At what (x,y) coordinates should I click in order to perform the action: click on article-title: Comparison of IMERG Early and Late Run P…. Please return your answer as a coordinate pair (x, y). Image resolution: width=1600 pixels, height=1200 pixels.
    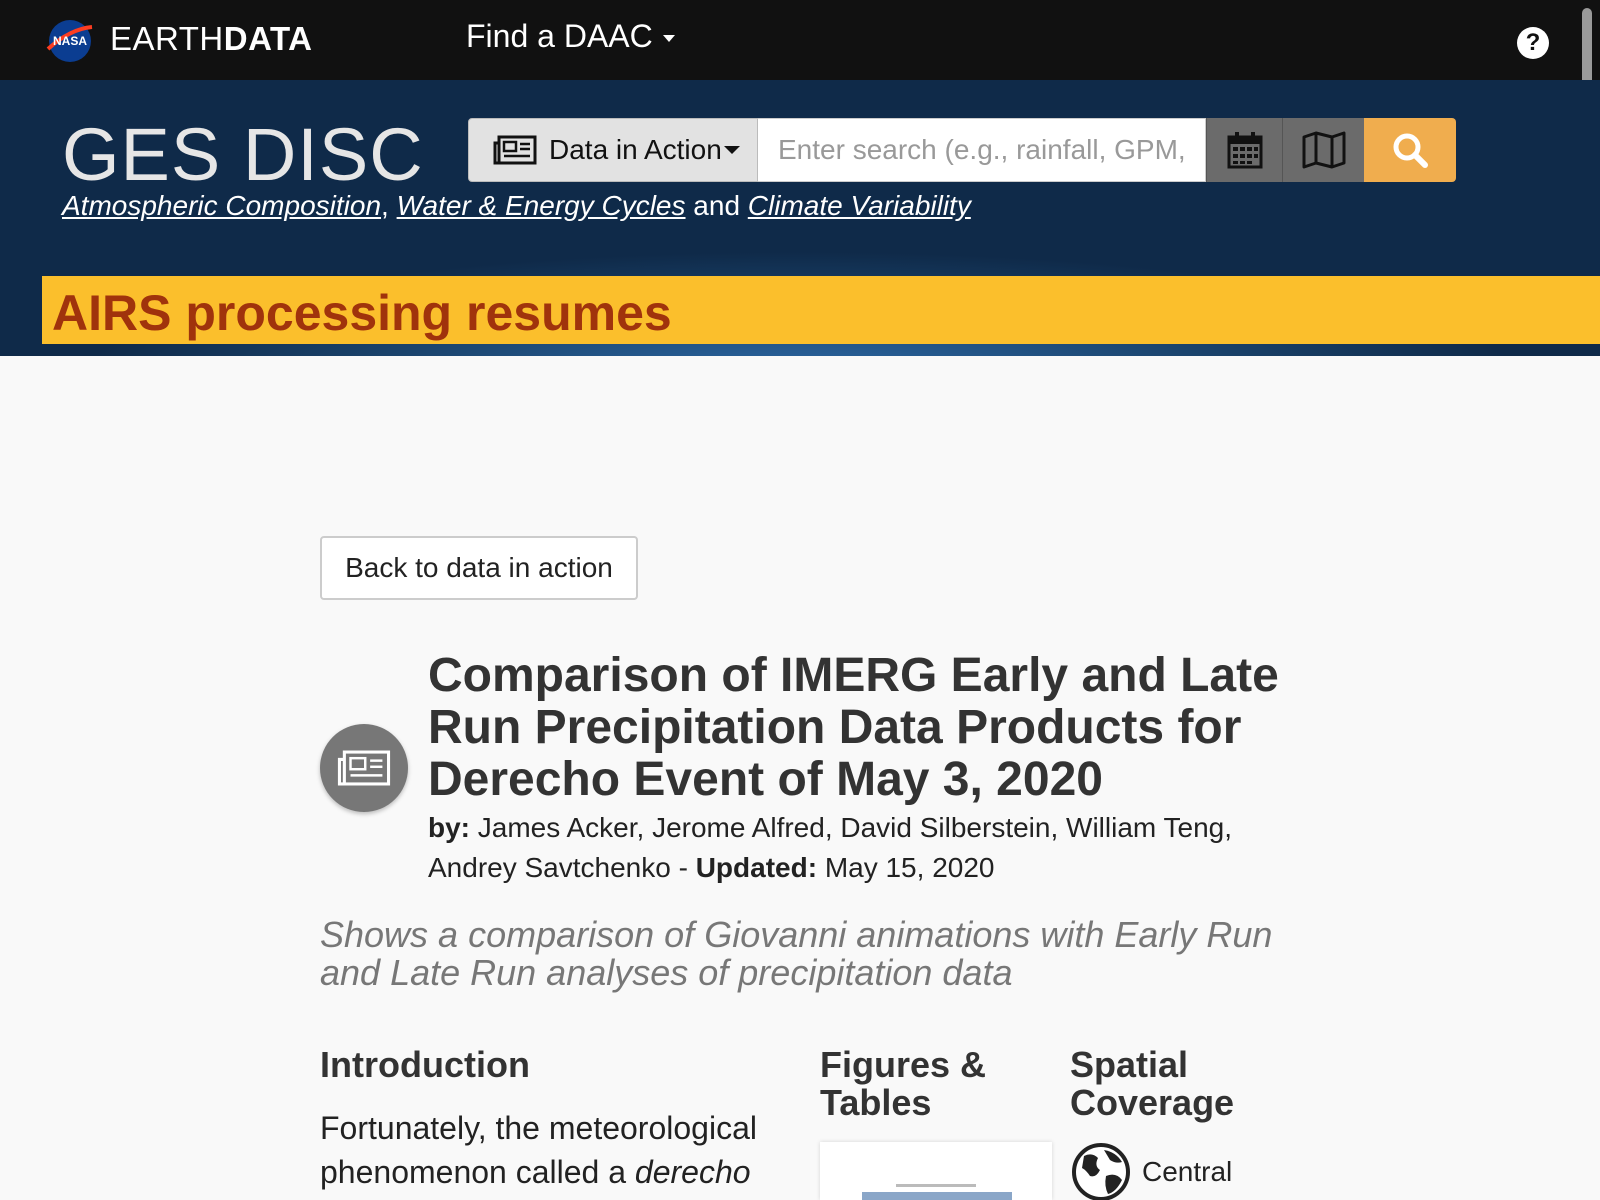
    Looking at the image, I should click on (853, 727).